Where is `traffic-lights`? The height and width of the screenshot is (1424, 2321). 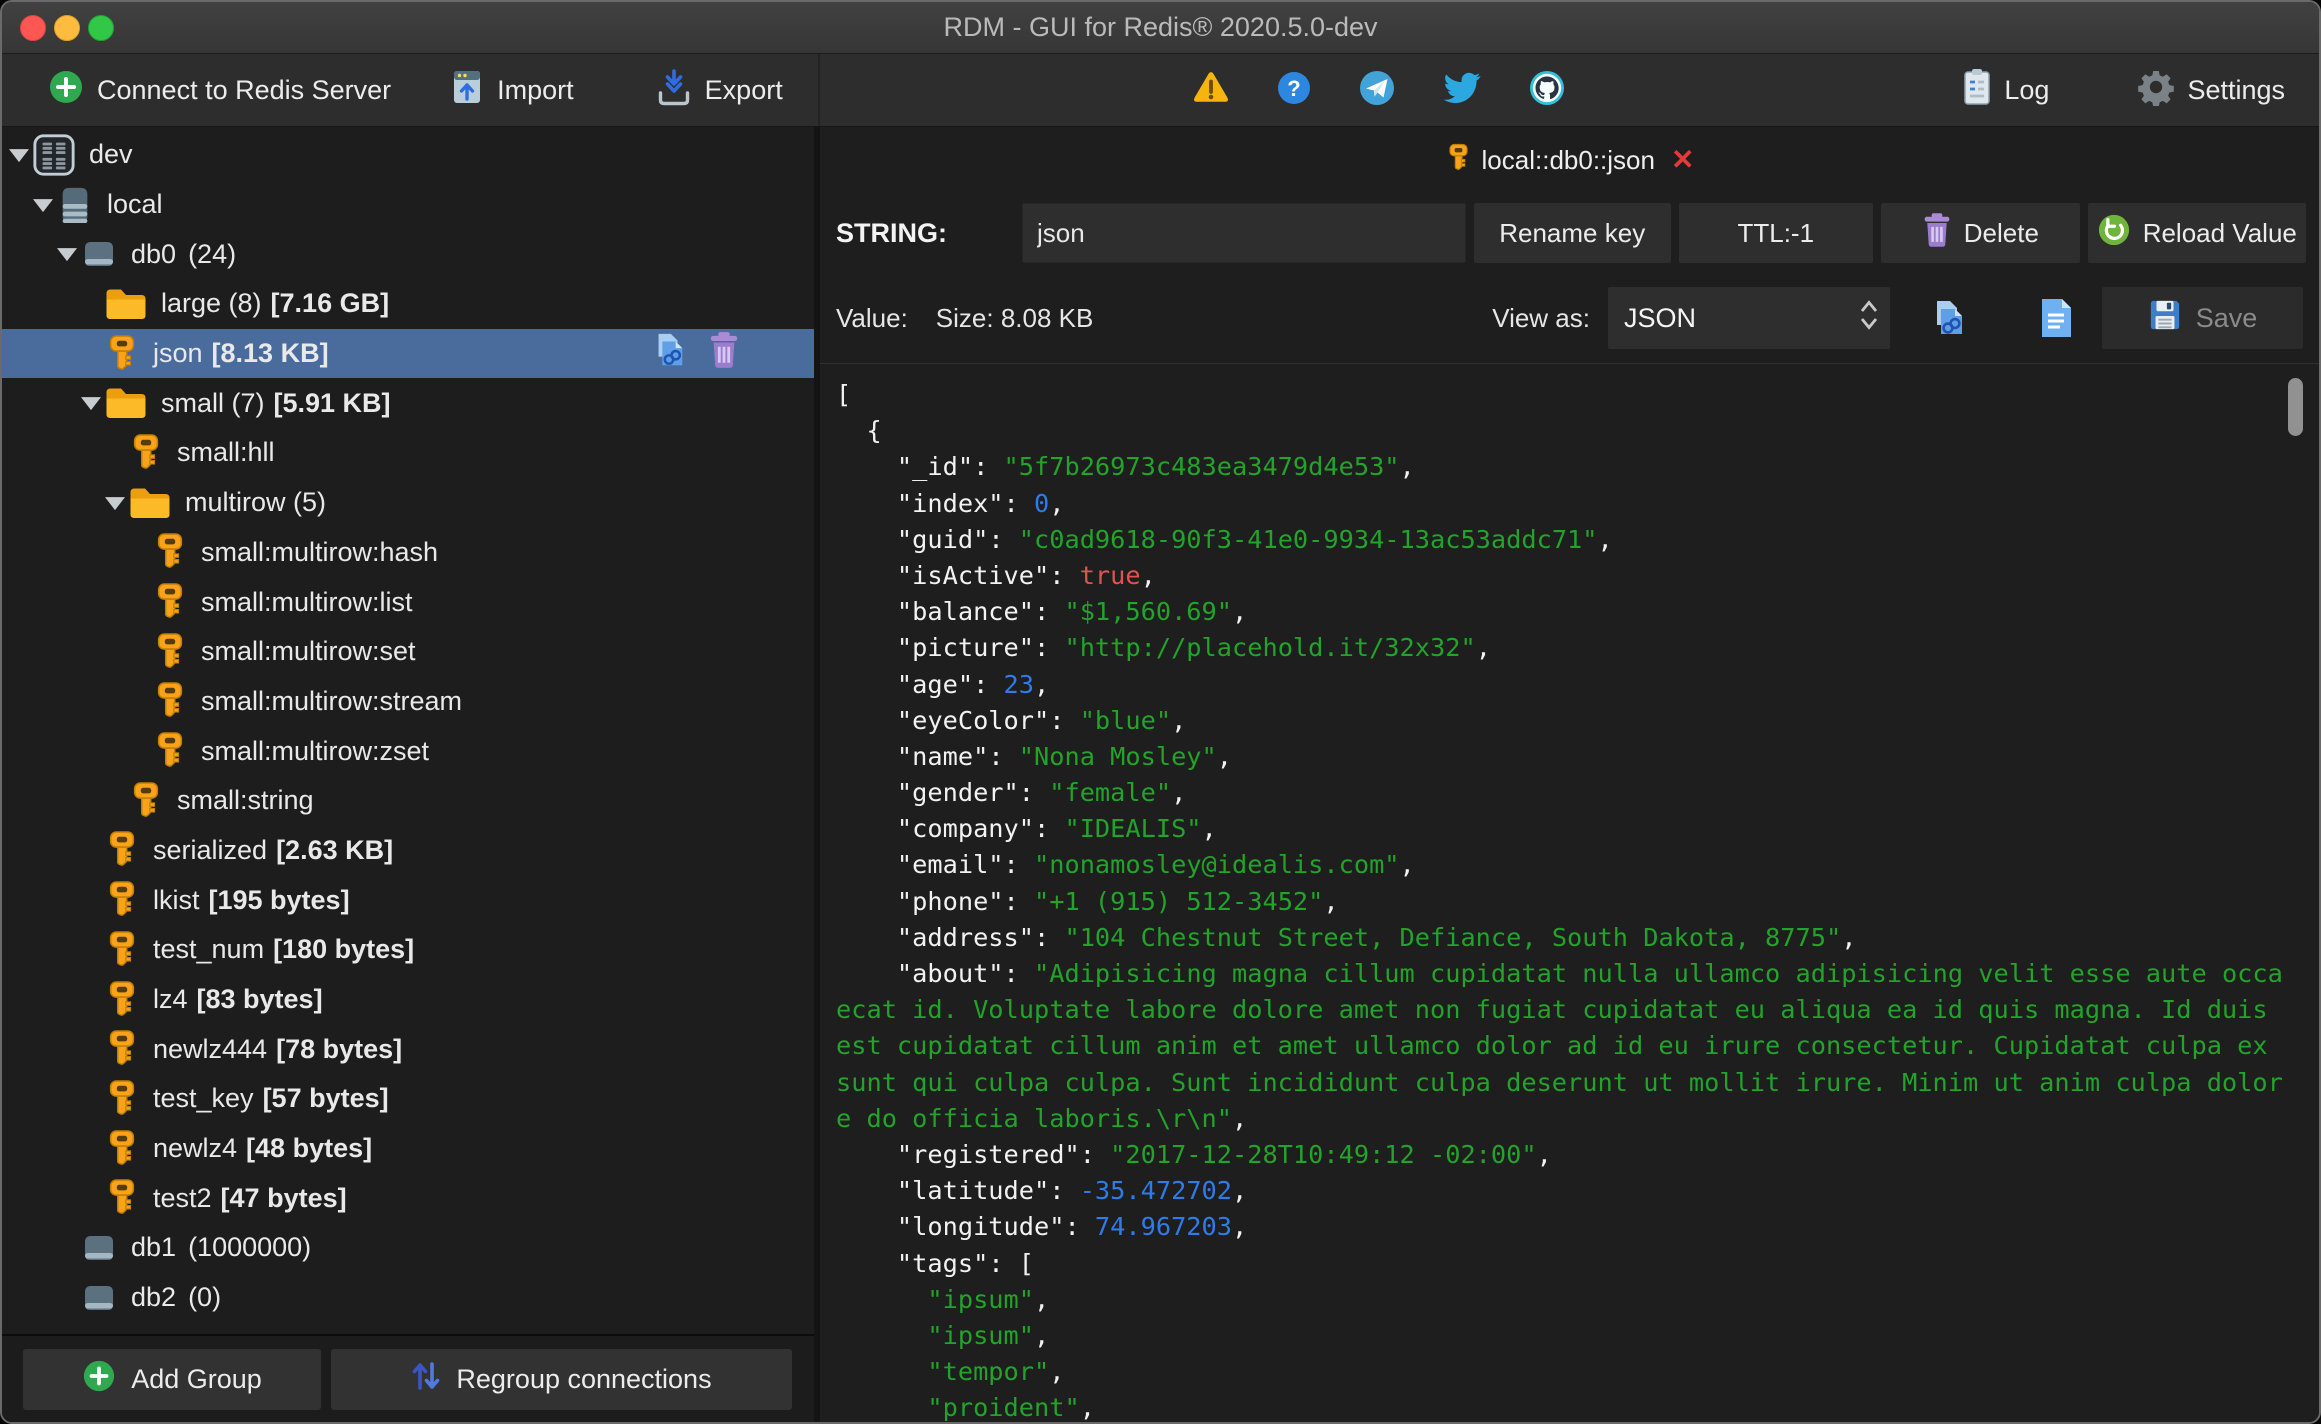
traffic-lights is located at coordinates (67, 28).